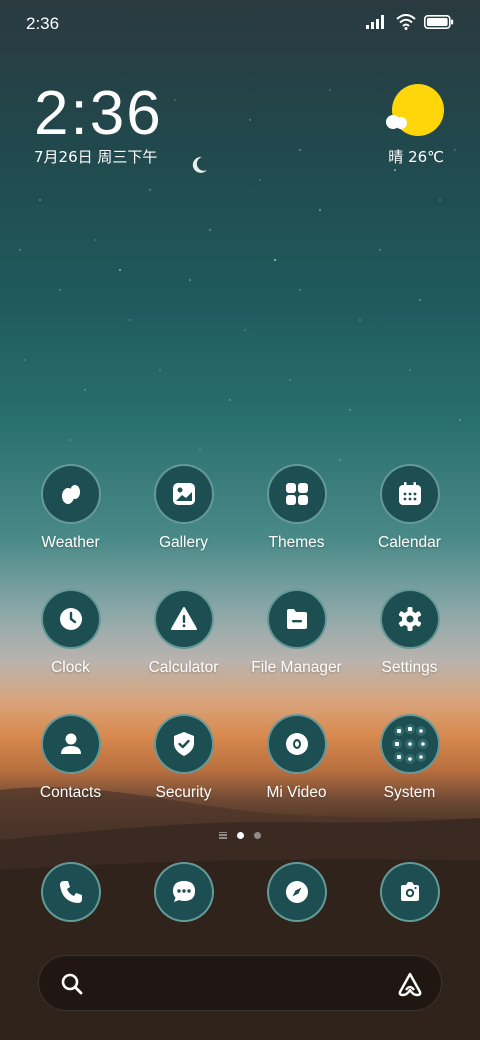  Describe the element at coordinates (72, 984) in the screenshot. I see `search-icon` at that location.